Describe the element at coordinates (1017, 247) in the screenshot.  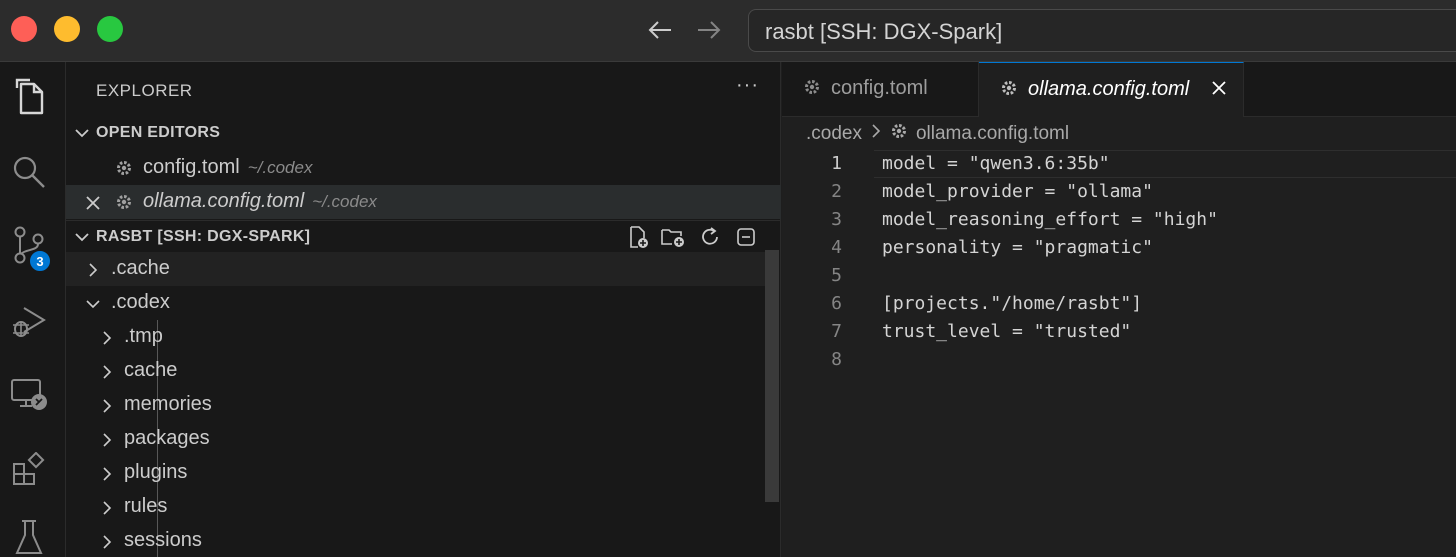
I see `line-text: personality = "pragmatic"` at that location.